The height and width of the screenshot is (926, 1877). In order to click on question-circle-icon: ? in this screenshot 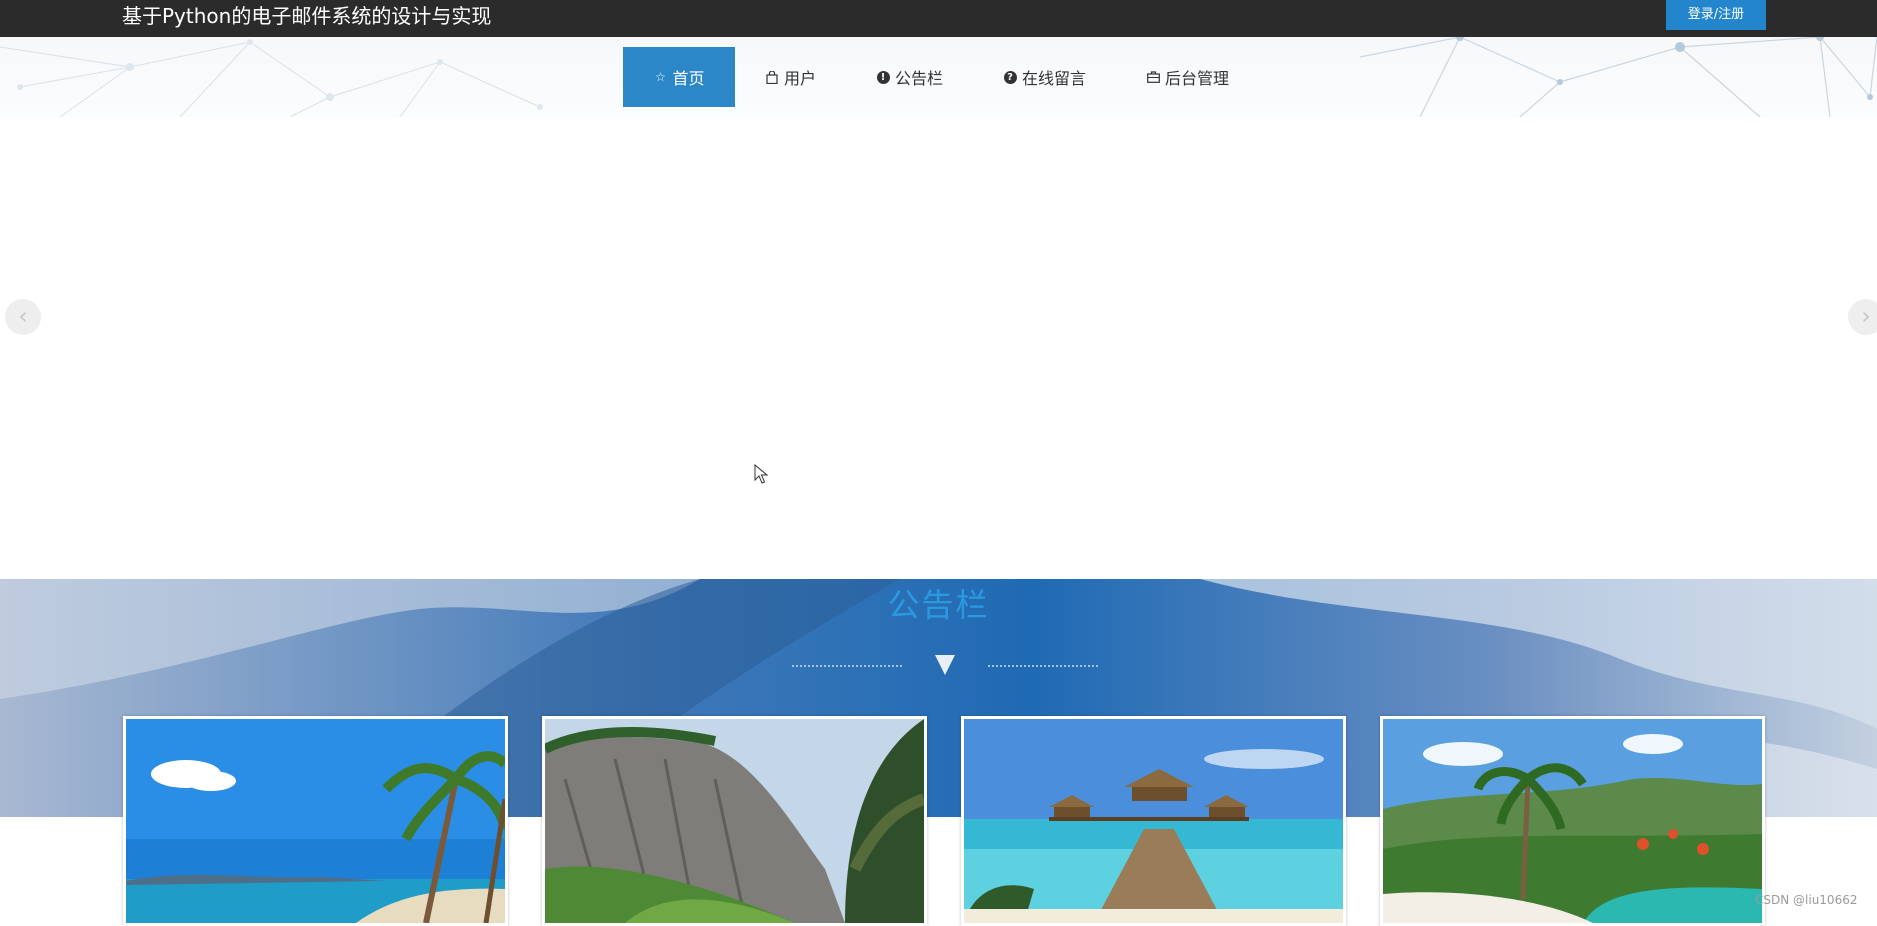, I will do `click(1010, 77)`.